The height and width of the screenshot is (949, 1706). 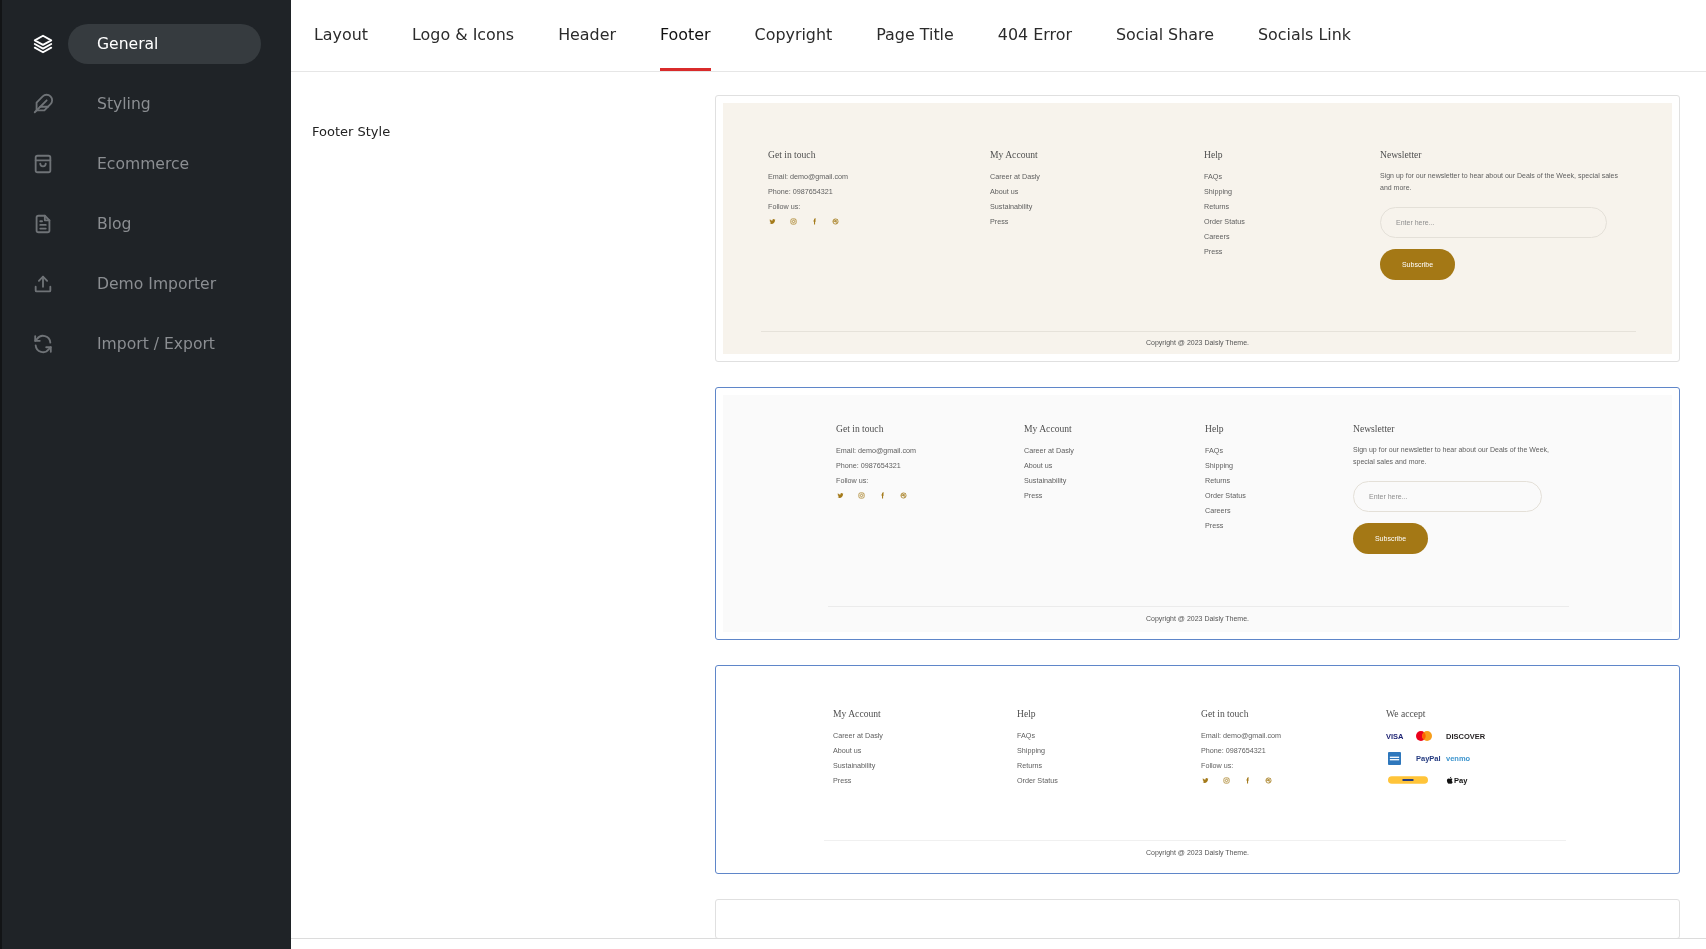 What do you see at coordinates (463, 35) in the screenshot?
I see `tab: Logo & Icons` at bounding box center [463, 35].